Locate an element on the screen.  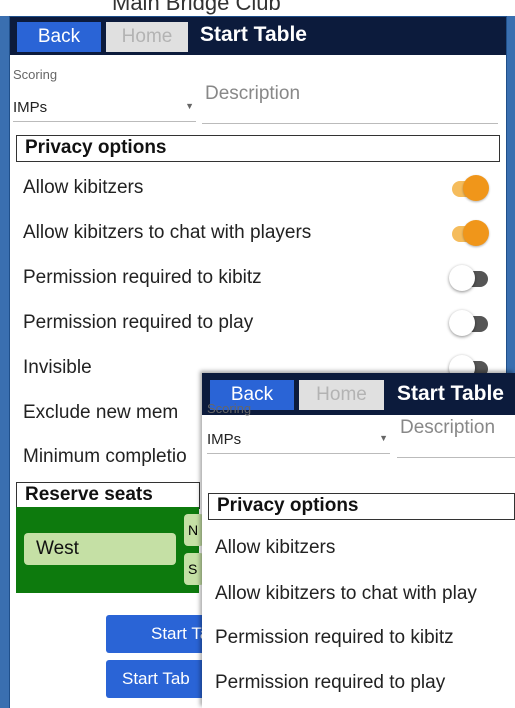
reserve-seats-area: West N S is located at coordinates (110, 550).